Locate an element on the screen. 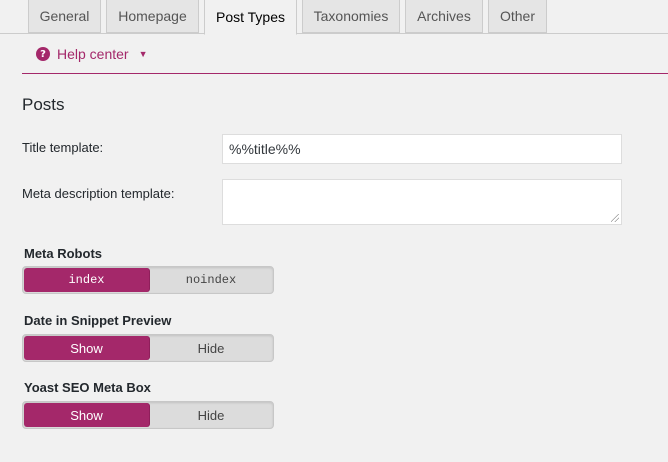  date-snippet-toggle: Show Hide is located at coordinates (148, 348).